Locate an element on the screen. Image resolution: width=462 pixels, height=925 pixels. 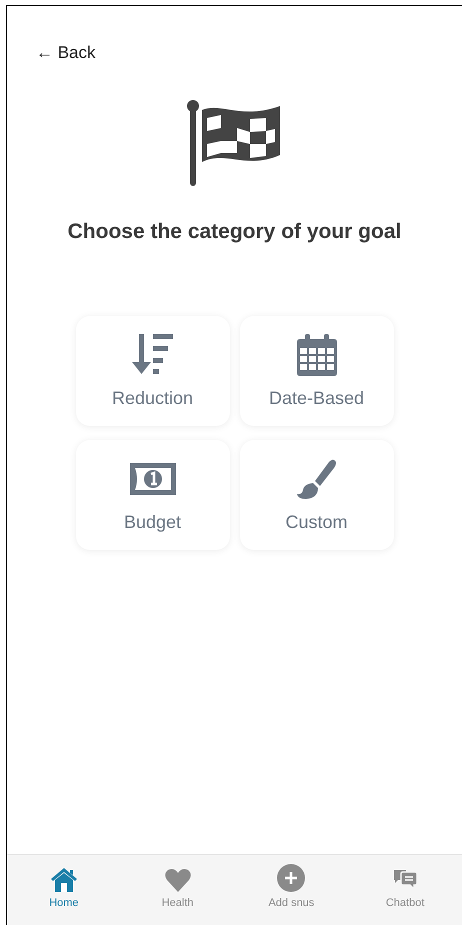
tab-item: Health is located at coordinates (177, 883).